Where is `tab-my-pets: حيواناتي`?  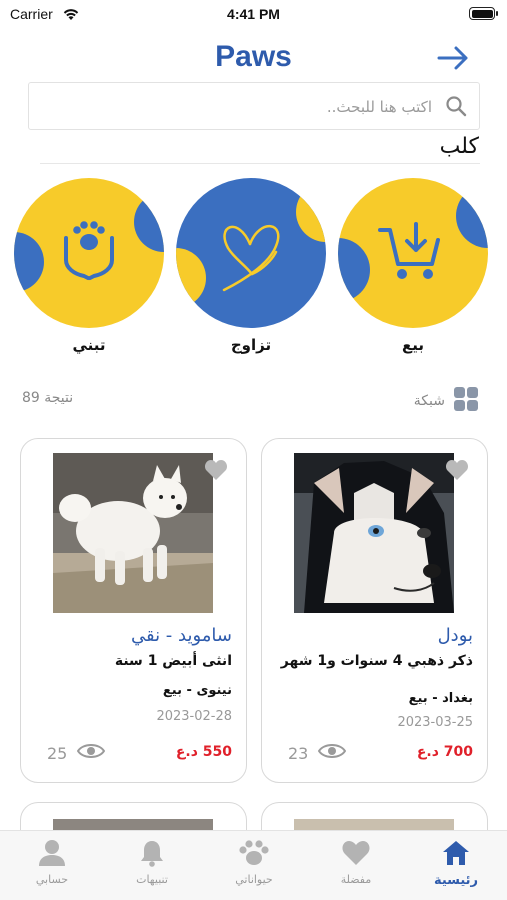 tab-my-pets: حيواناتي is located at coordinates (254, 862).